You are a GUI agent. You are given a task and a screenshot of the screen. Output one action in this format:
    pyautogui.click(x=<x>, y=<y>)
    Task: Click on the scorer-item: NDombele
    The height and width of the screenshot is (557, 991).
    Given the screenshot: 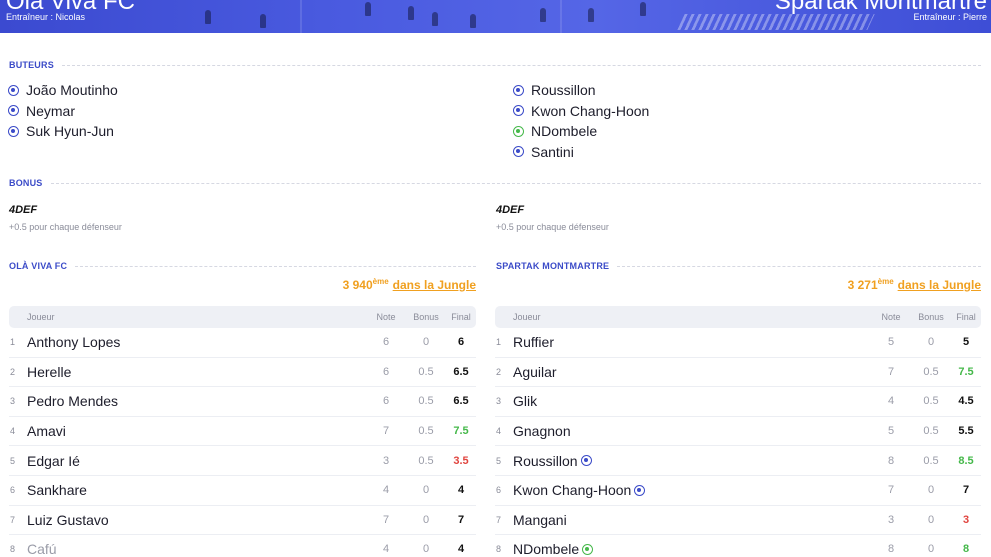 What is the action you would take?
    pyautogui.click(x=581, y=131)
    